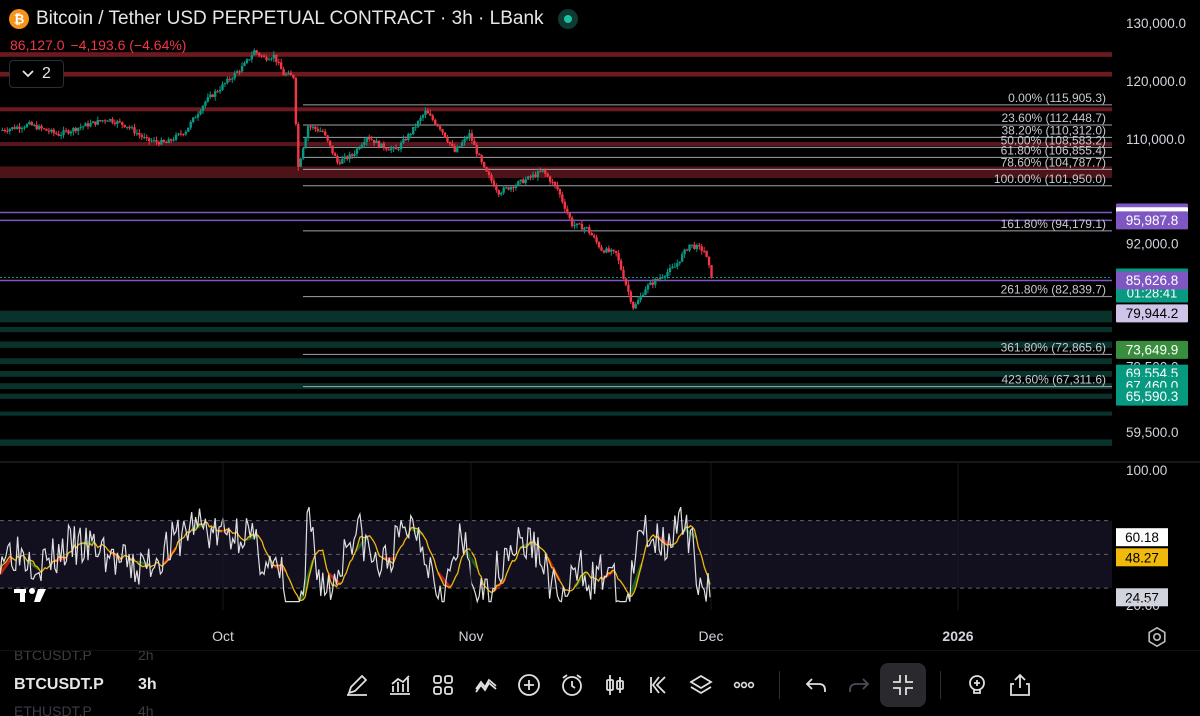 The width and height of the screenshot is (1200, 716). Describe the element at coordinates (1053, 380) in the screenshot. I see `fib-level-label: 423.60% (67,311.6)` at that location.